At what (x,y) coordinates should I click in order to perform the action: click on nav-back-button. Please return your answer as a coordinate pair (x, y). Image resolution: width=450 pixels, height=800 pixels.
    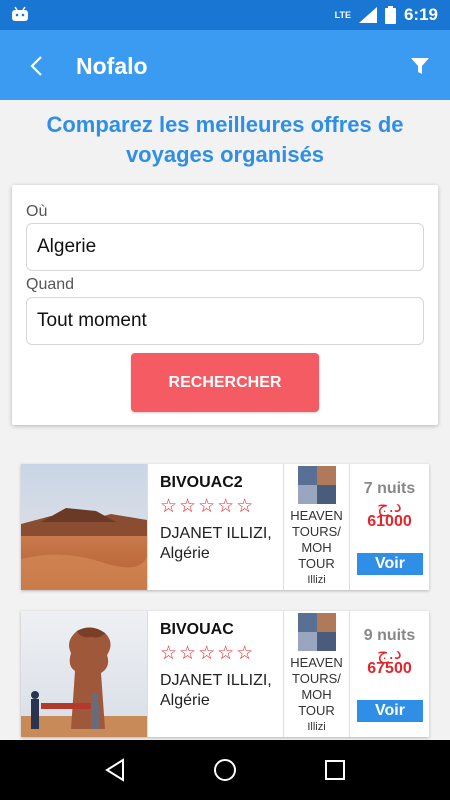
    Looking at the image, I should click on (115, 770).